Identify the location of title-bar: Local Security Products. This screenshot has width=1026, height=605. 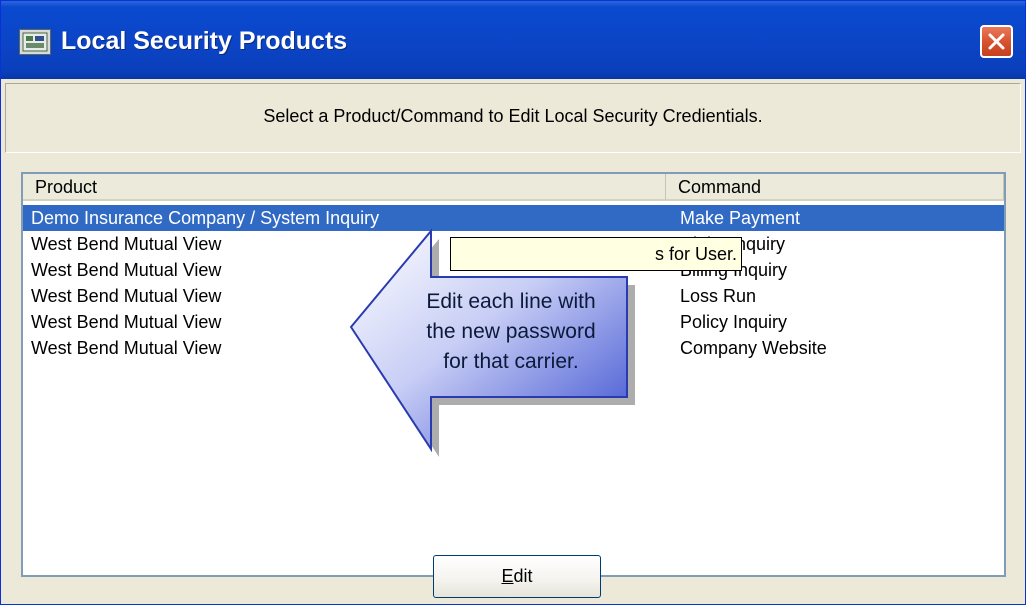
(513, 40).